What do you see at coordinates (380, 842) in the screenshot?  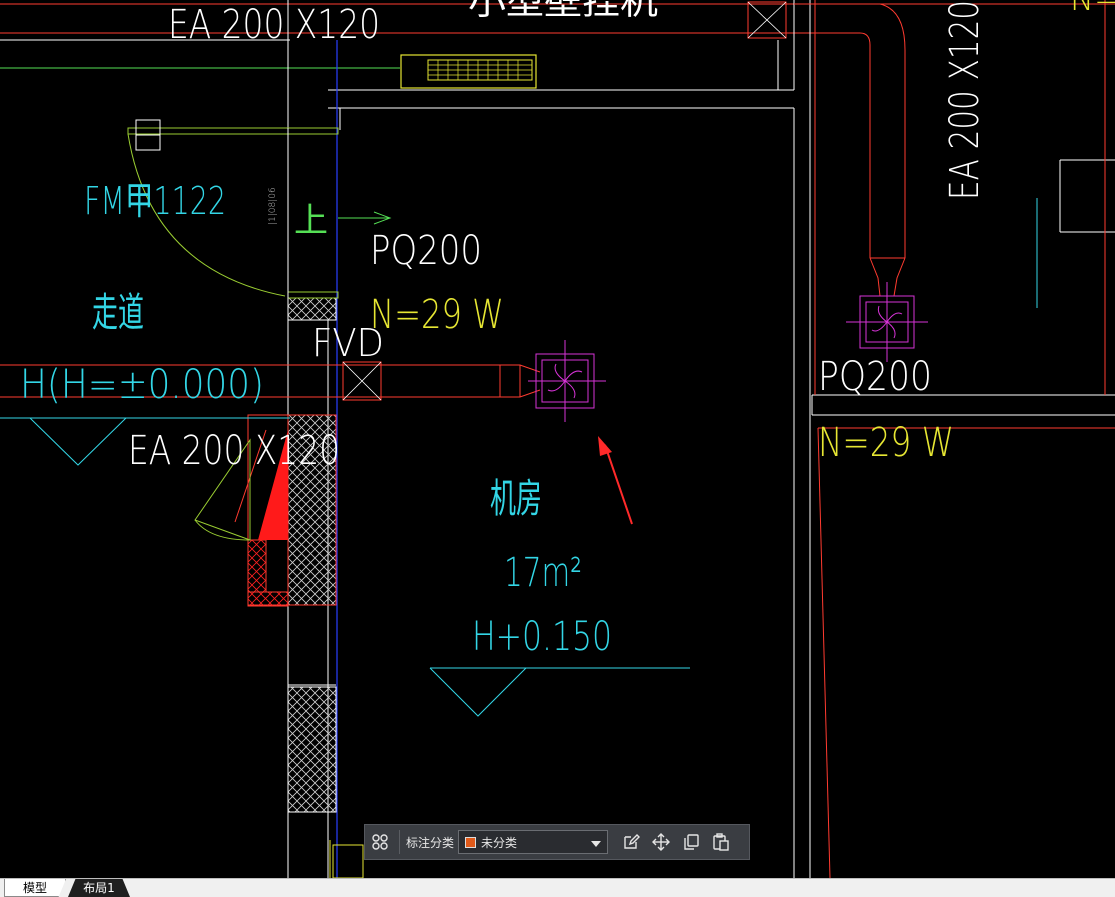 I see `grid-icon` at bounding box center [380, 842].